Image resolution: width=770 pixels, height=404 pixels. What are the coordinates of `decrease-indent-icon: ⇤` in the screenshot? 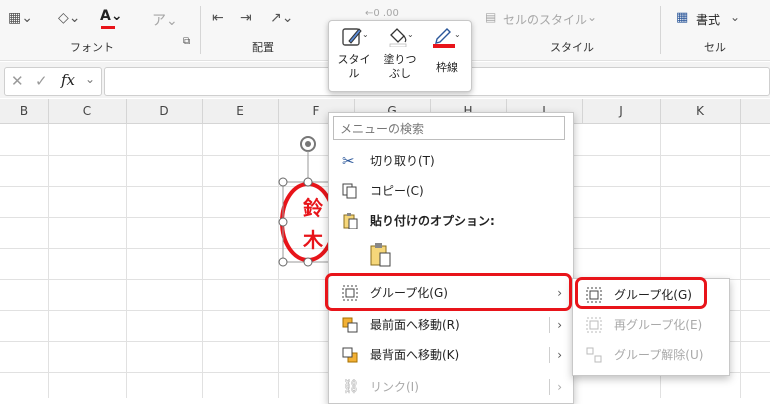 It's located at (218, 18).